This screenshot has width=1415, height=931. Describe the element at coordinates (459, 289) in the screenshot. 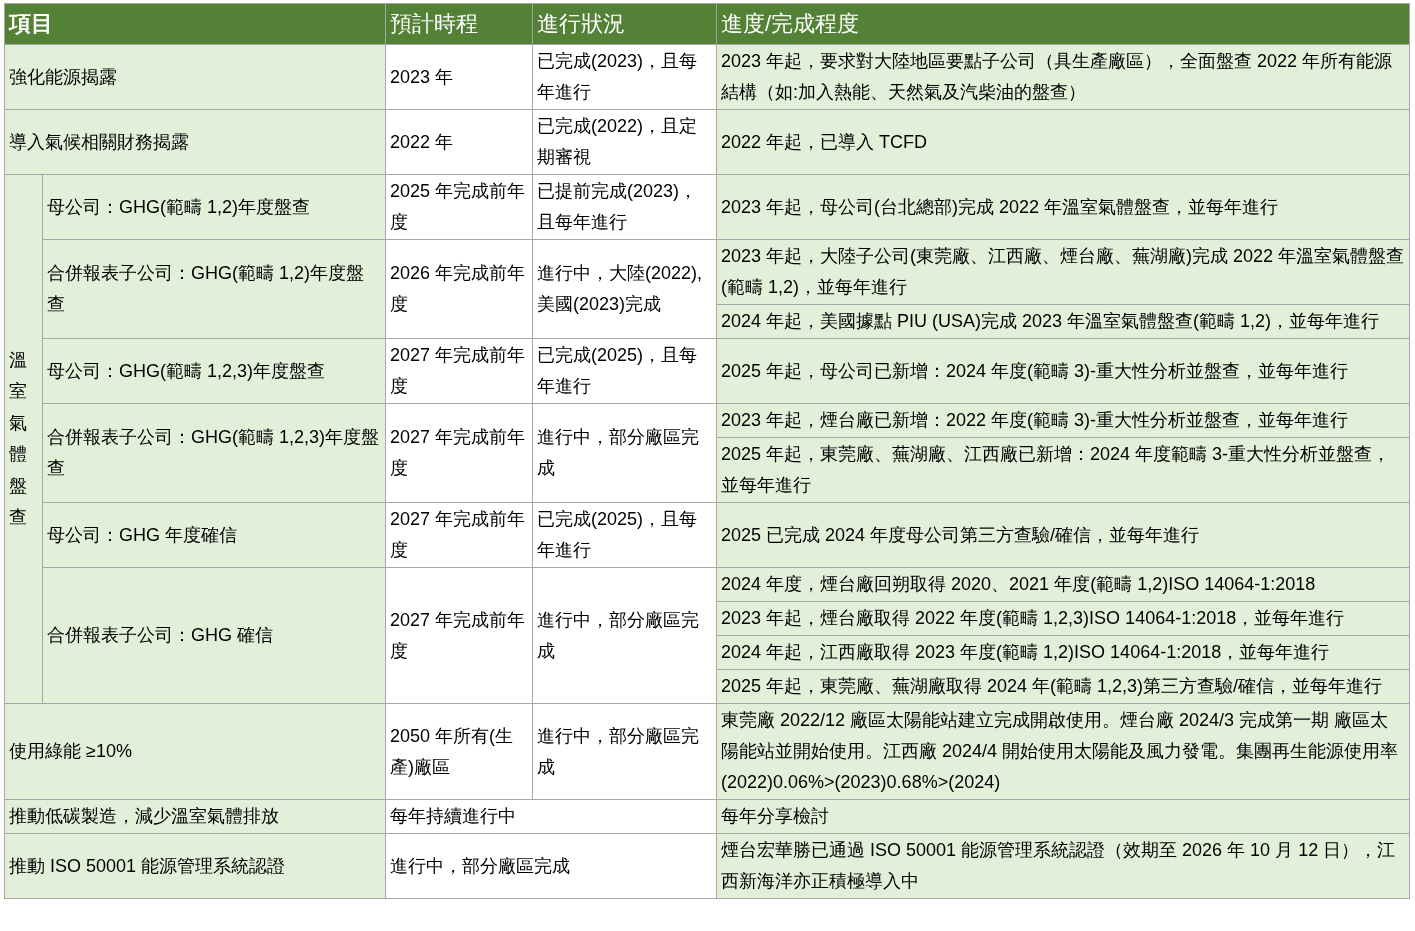

I see `table-cell: 2026 年完成前年度` at that location.